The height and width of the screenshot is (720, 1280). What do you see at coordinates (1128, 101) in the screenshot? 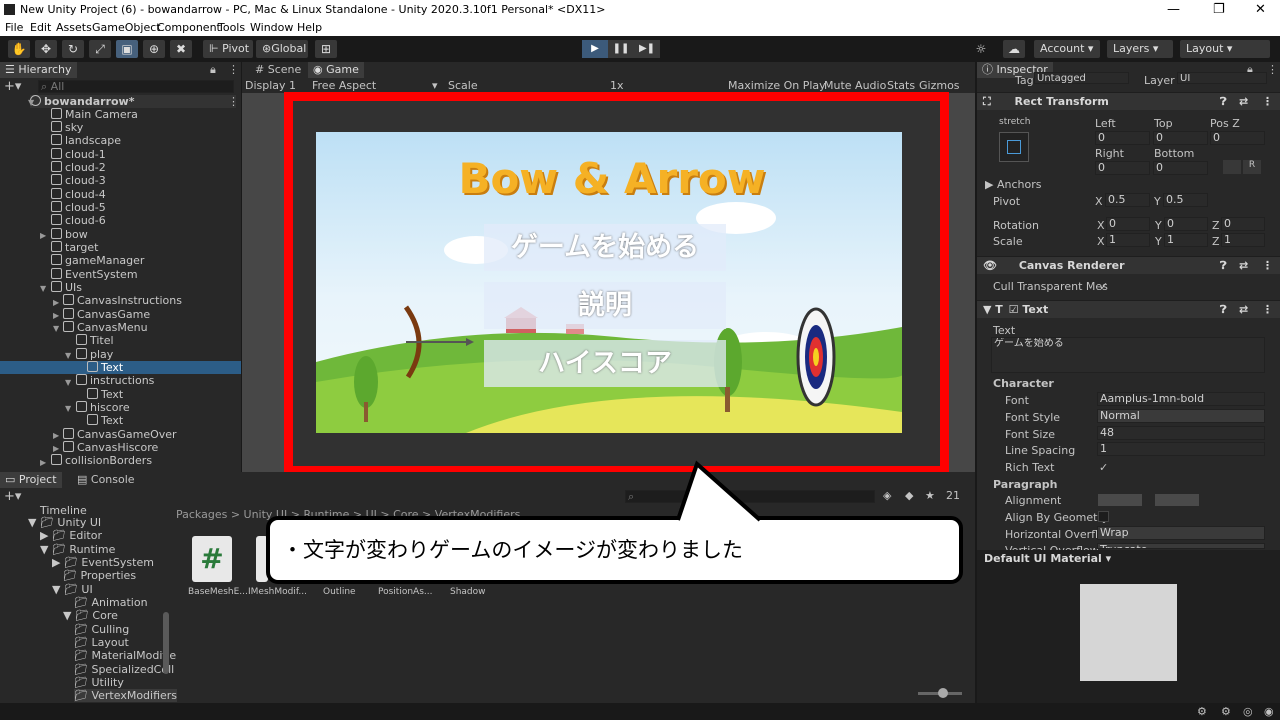
I see `rect-transform-header: ⛶ Rect Transform ❓︎ ⇄ ⋮` at bounding box center [1128, 101].